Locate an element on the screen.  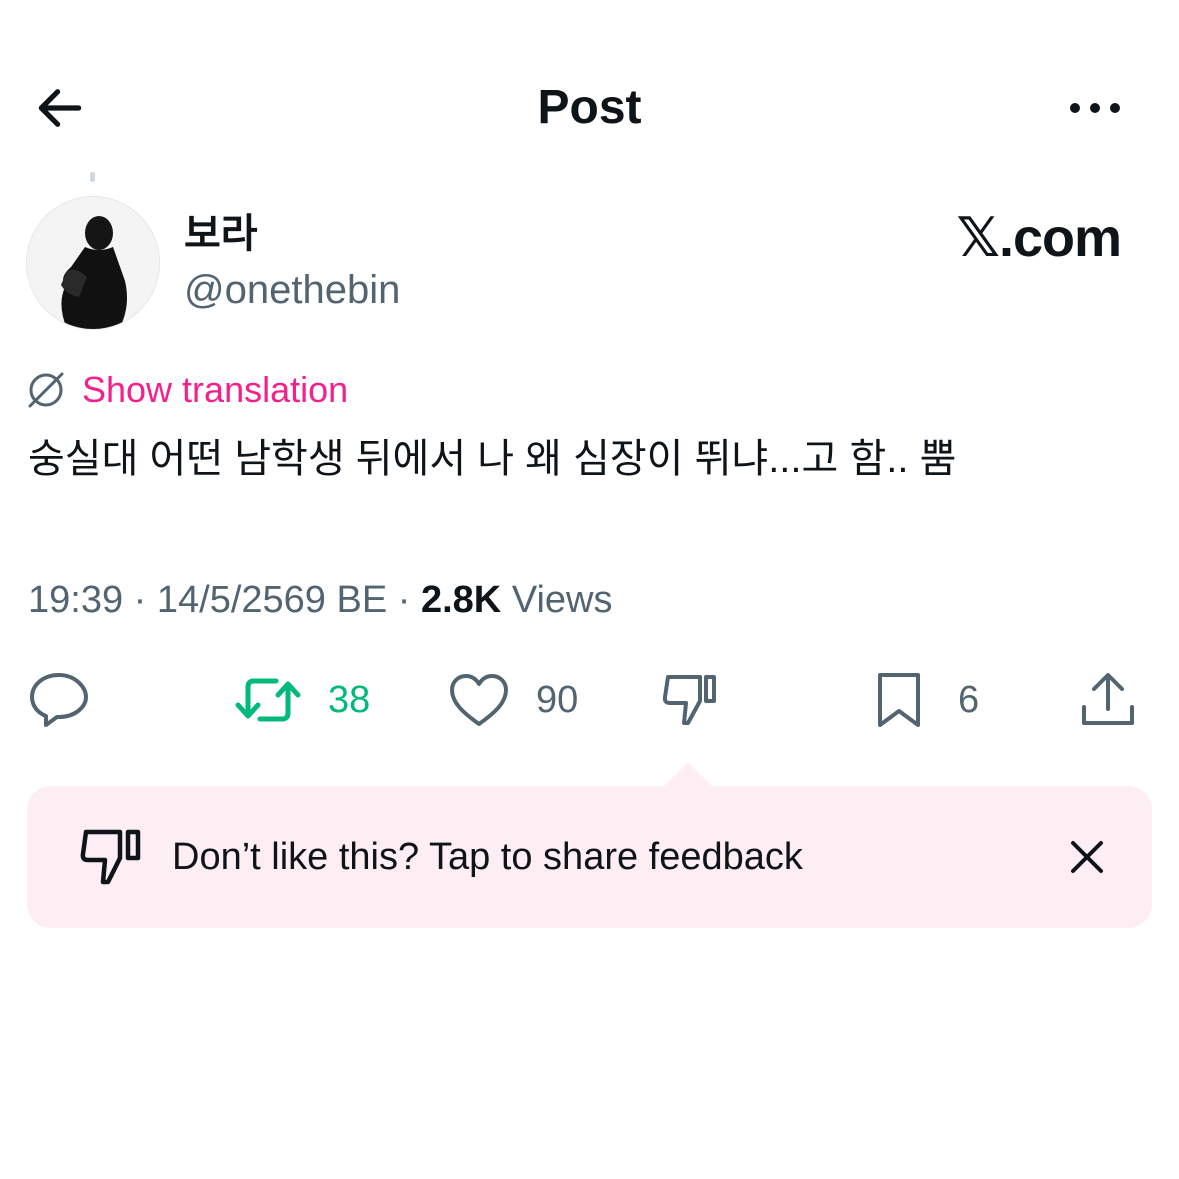
close-icon is located at coordinates (1087, 857).